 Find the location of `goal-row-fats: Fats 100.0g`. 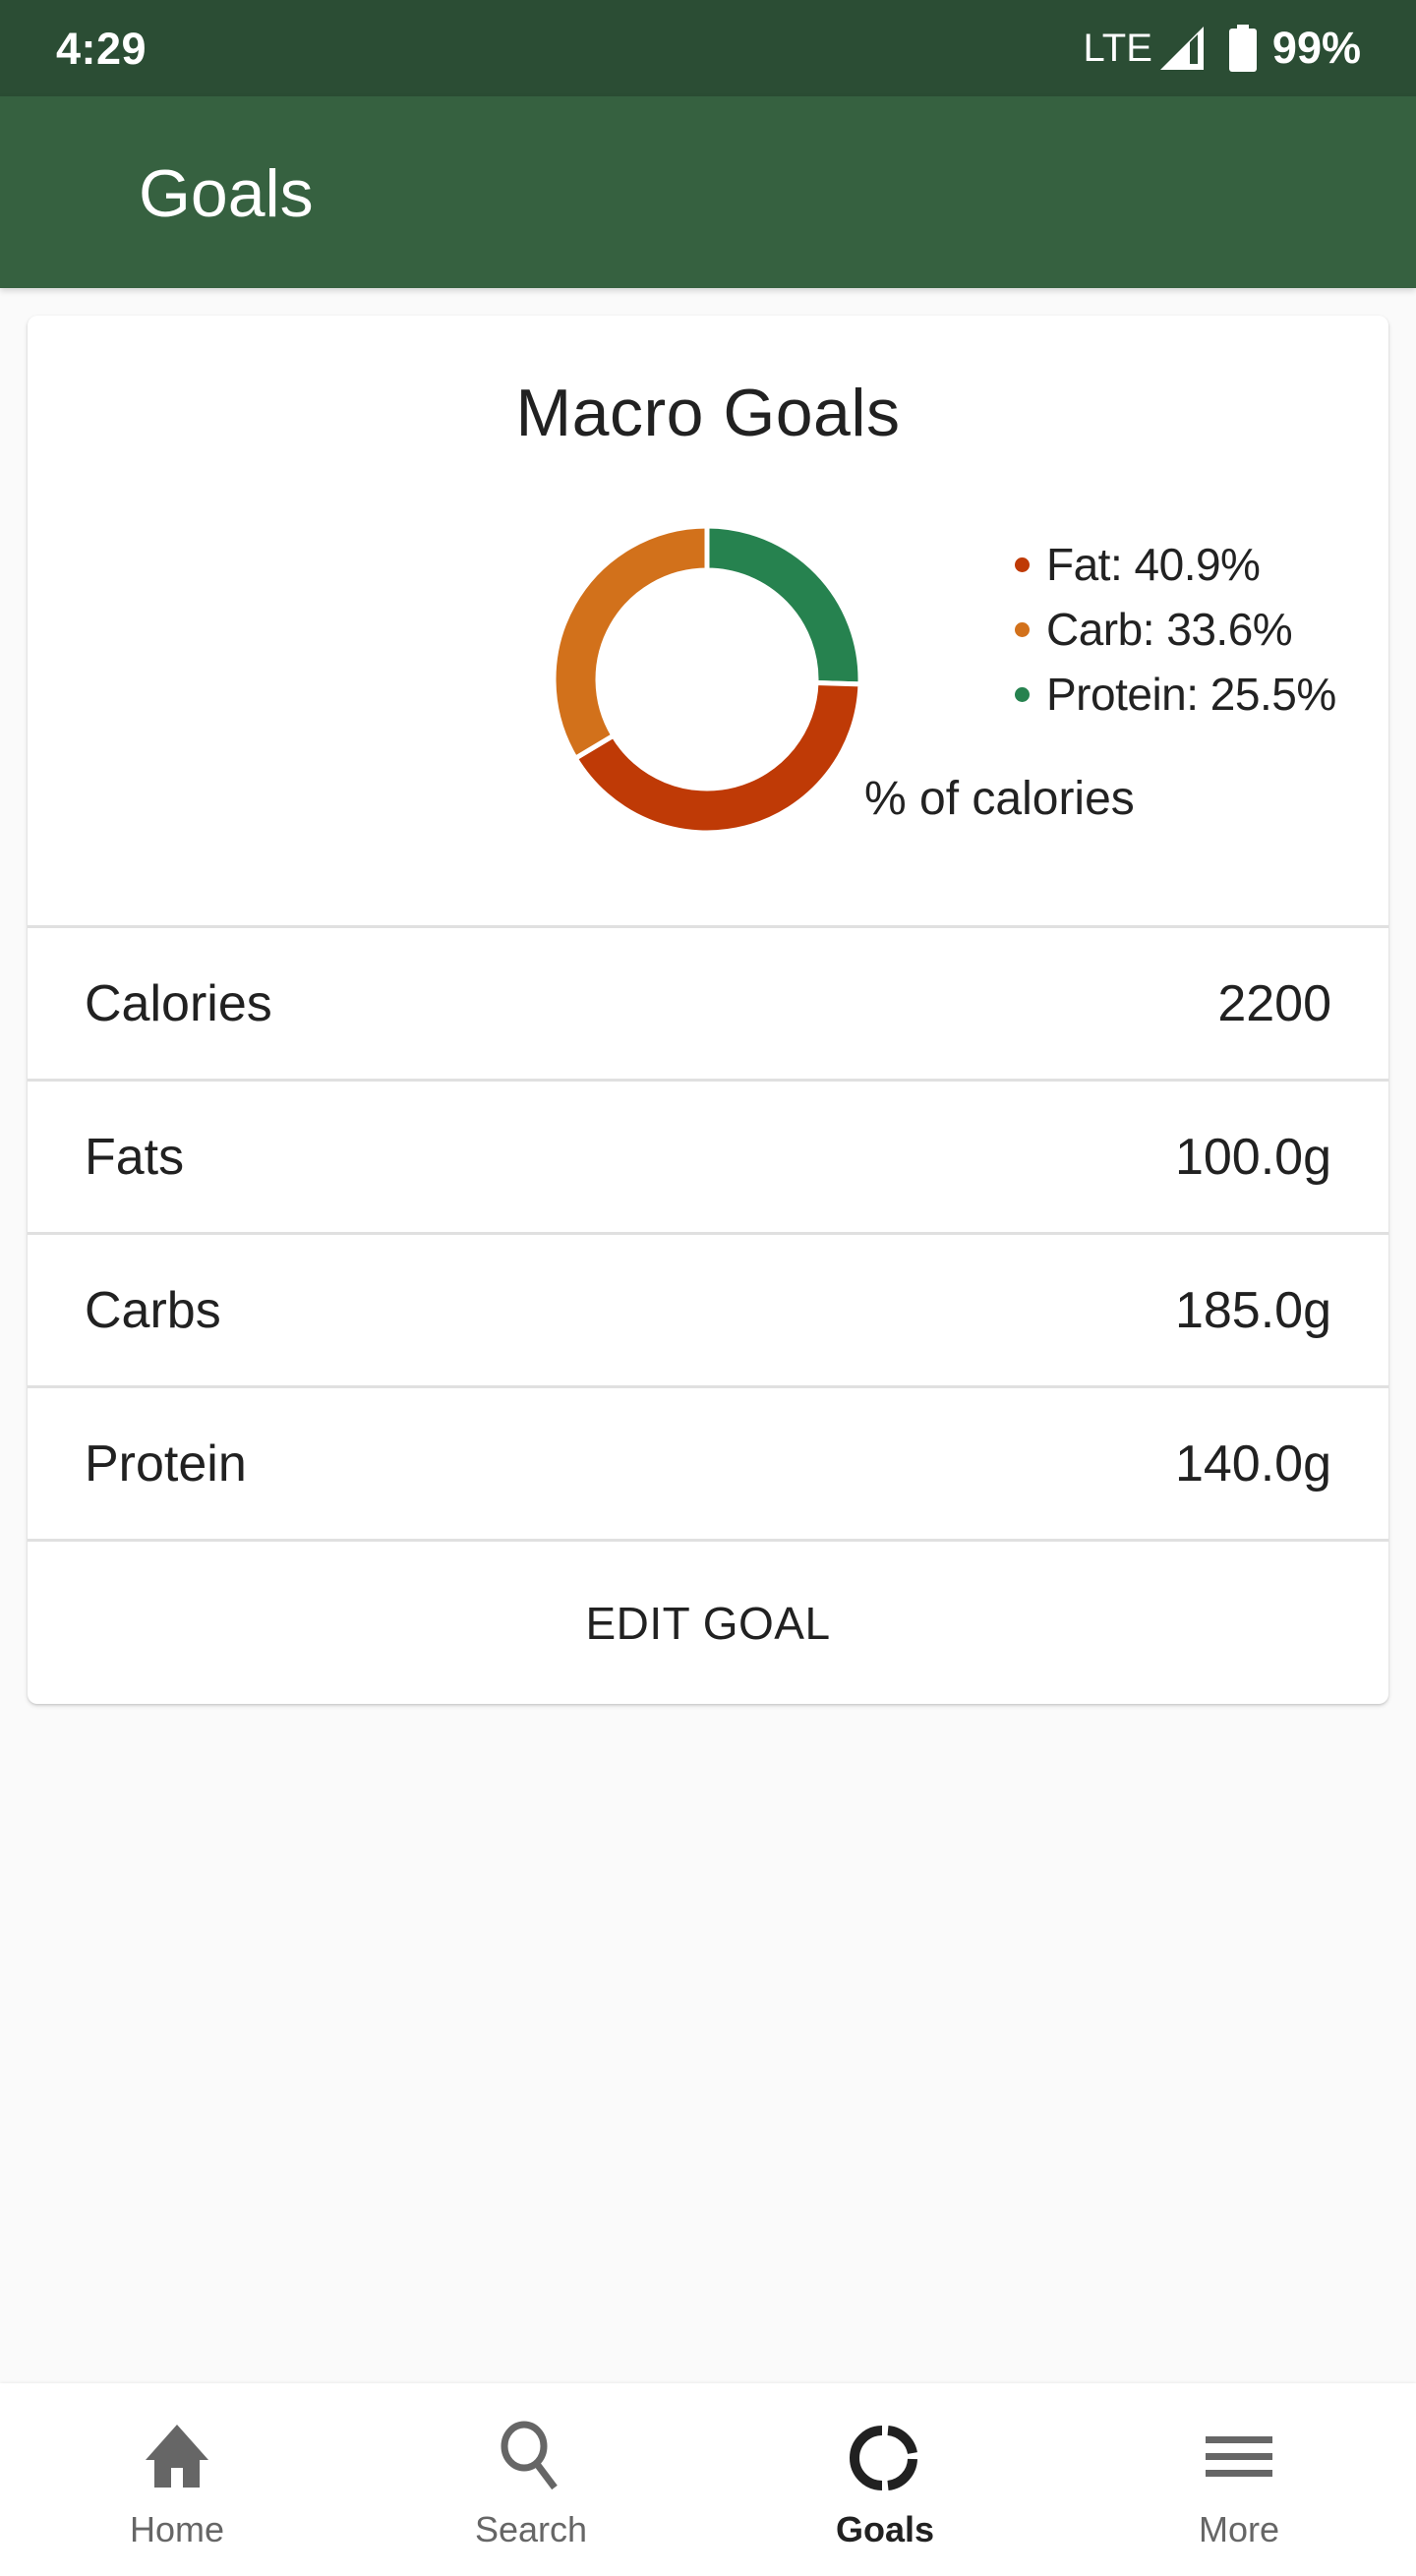

goal-row-fats: Fats 100.0g is located at coordinates (708, 1155).